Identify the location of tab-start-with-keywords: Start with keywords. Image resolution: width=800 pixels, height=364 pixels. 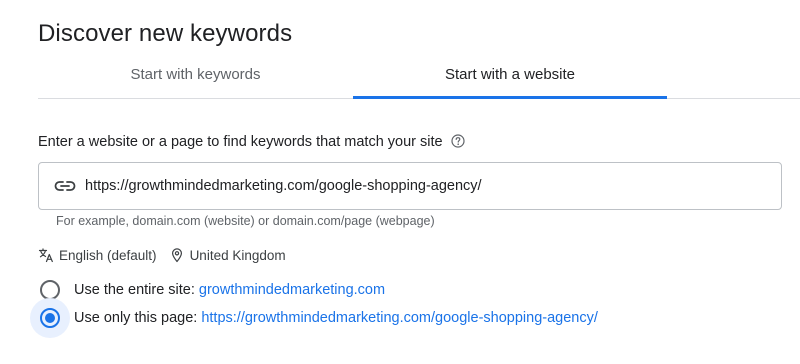
(195, 74).